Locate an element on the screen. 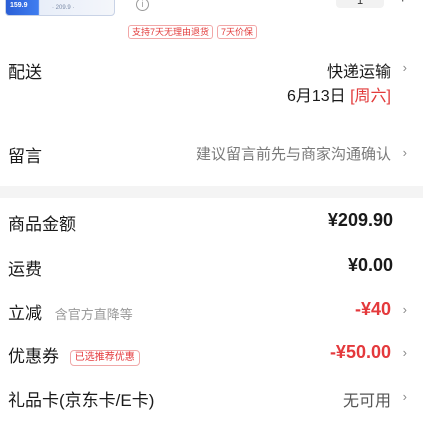 The width and height of the screenshot is (423, 423). shipping-fee-label: 运费 is located at coordinates (25, 269).